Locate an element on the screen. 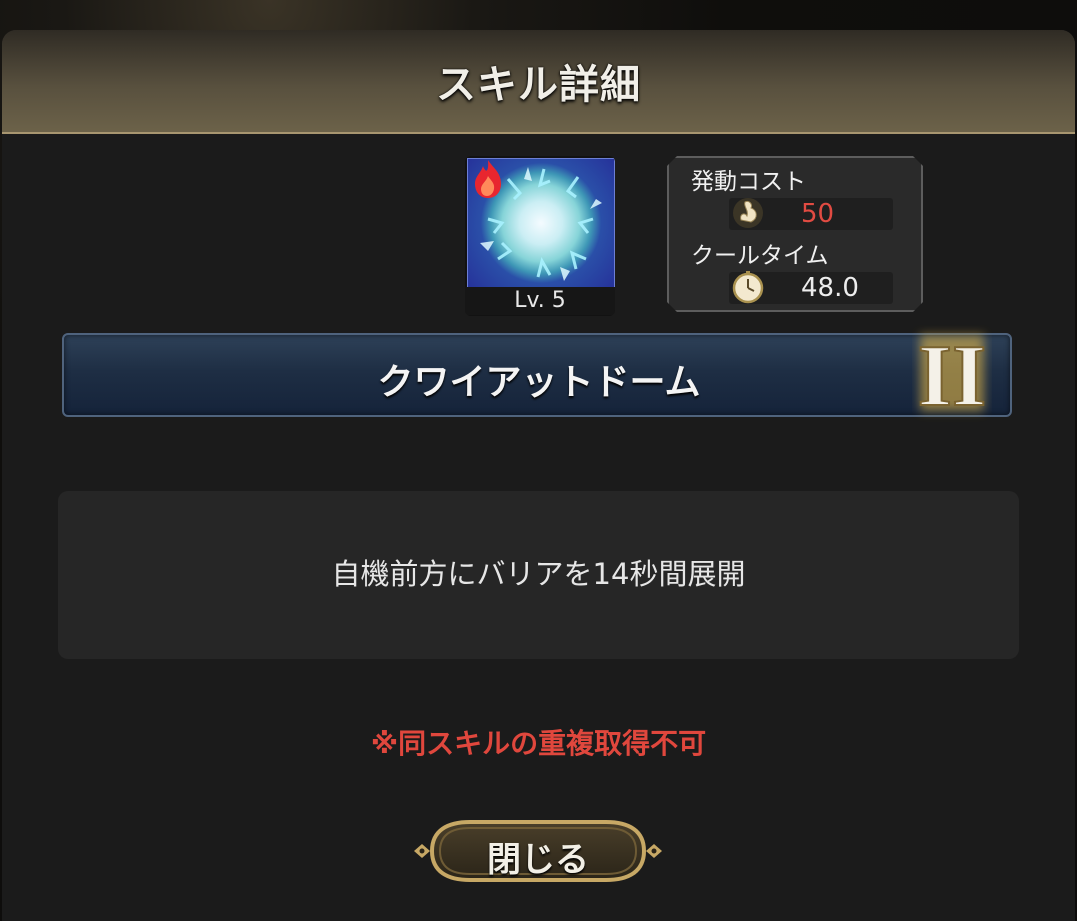 This screenshot has width=1077, height=921. rank-badge: II is located at coordinates (952, 375).